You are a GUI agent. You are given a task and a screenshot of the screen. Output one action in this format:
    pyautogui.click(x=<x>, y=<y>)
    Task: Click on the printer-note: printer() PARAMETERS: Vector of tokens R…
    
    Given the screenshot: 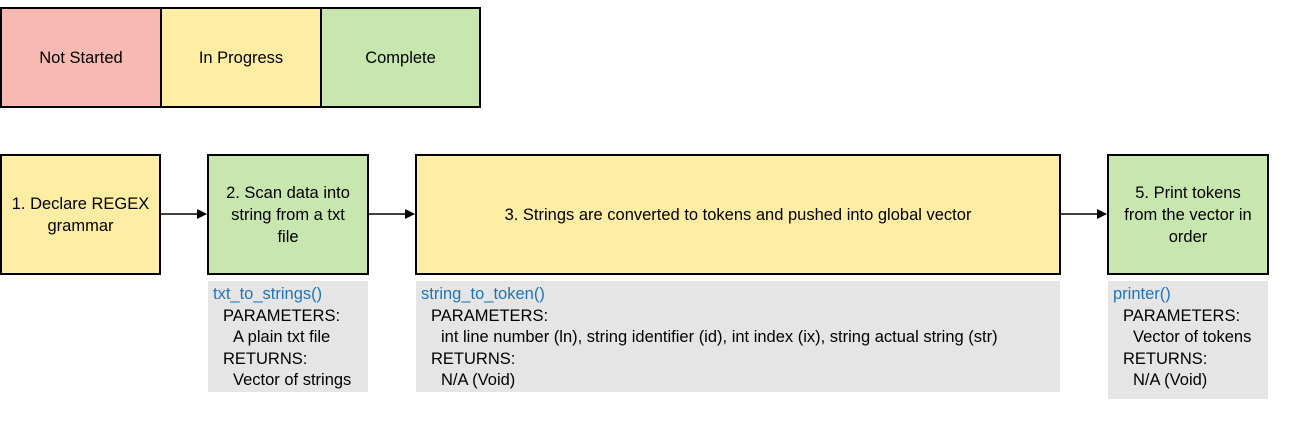 What is the action you would take?
    pyautogui.click(x=1188, y=340)
    